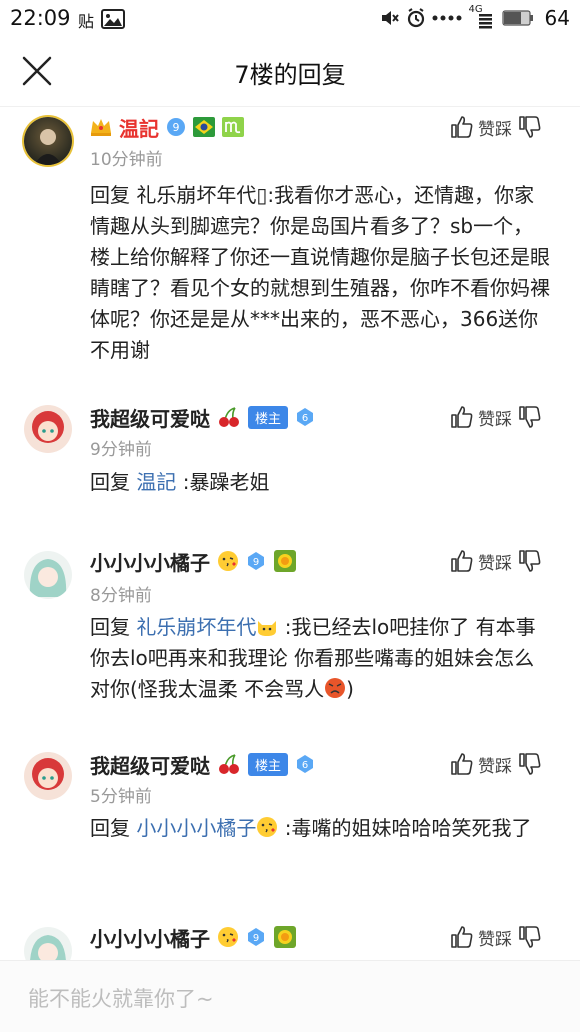 The image size is (580, 1032). Describe the element at coordinates (139, 127) in the screenshot. I see `username: 温記` at that location.